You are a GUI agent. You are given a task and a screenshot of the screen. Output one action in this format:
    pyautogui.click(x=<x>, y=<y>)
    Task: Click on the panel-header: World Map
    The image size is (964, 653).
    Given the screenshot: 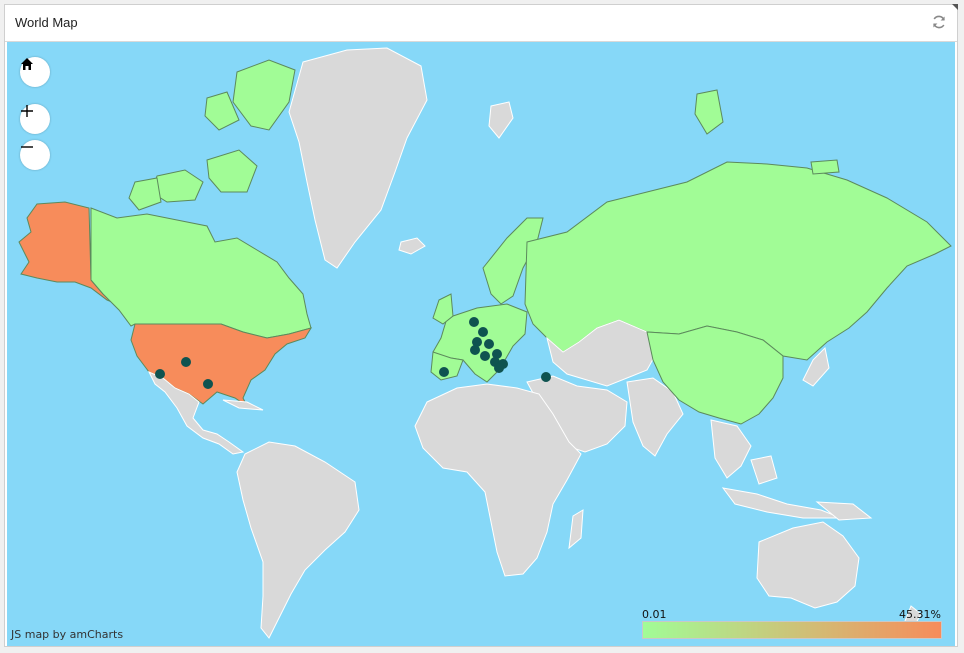 What is the action you would take?
    pyautogui.click(x=481, y=23)
    